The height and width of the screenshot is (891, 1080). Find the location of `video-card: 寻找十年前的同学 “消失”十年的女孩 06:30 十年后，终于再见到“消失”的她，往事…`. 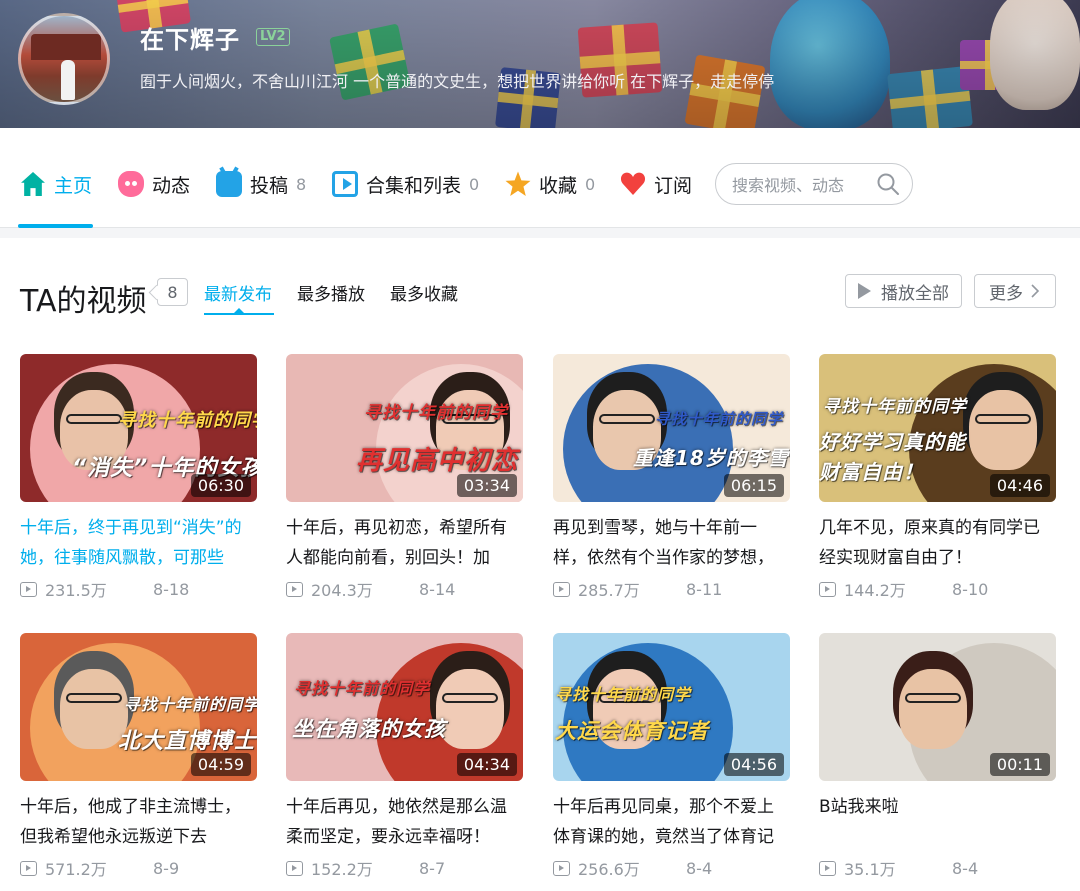

video-card: 寻找十年前的同学 “消失”十年的女孩 06:30 十年后，终于再见到“消失”的她，往事… is located at coordinates (138, 478).